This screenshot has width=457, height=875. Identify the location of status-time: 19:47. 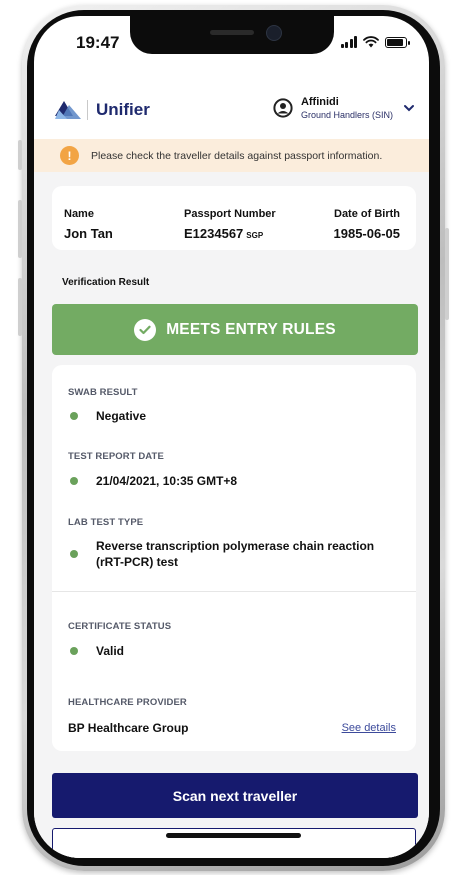
(98, 42).